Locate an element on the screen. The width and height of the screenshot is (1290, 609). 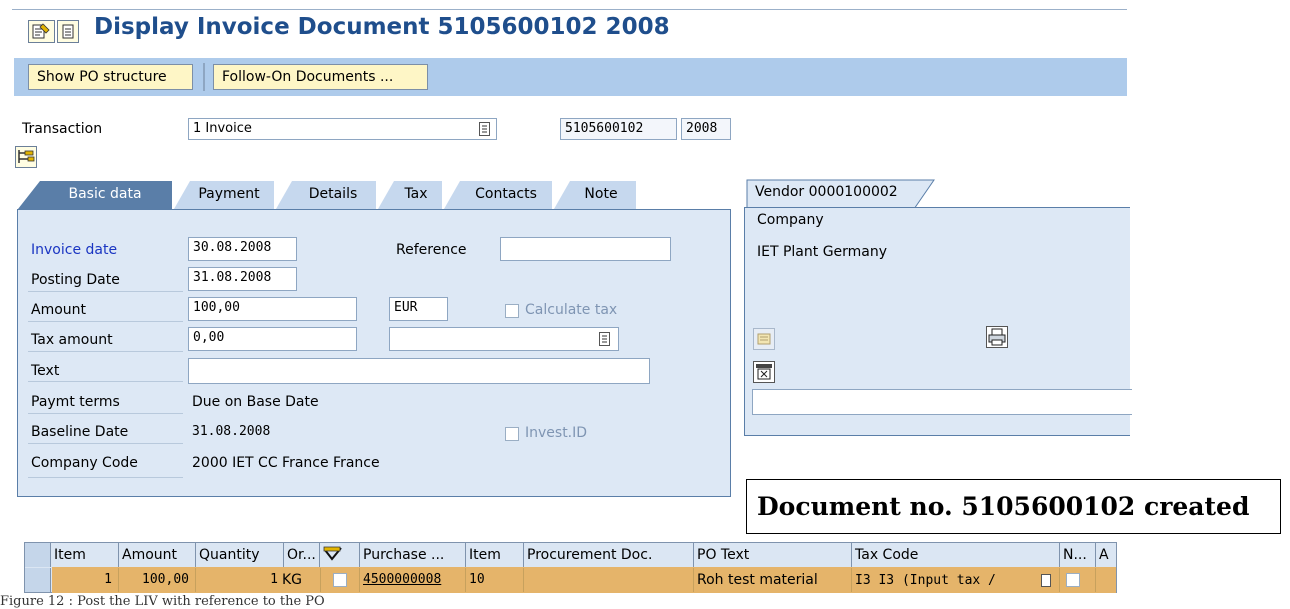
row-a-cell is located at coordinates (1106, 580).